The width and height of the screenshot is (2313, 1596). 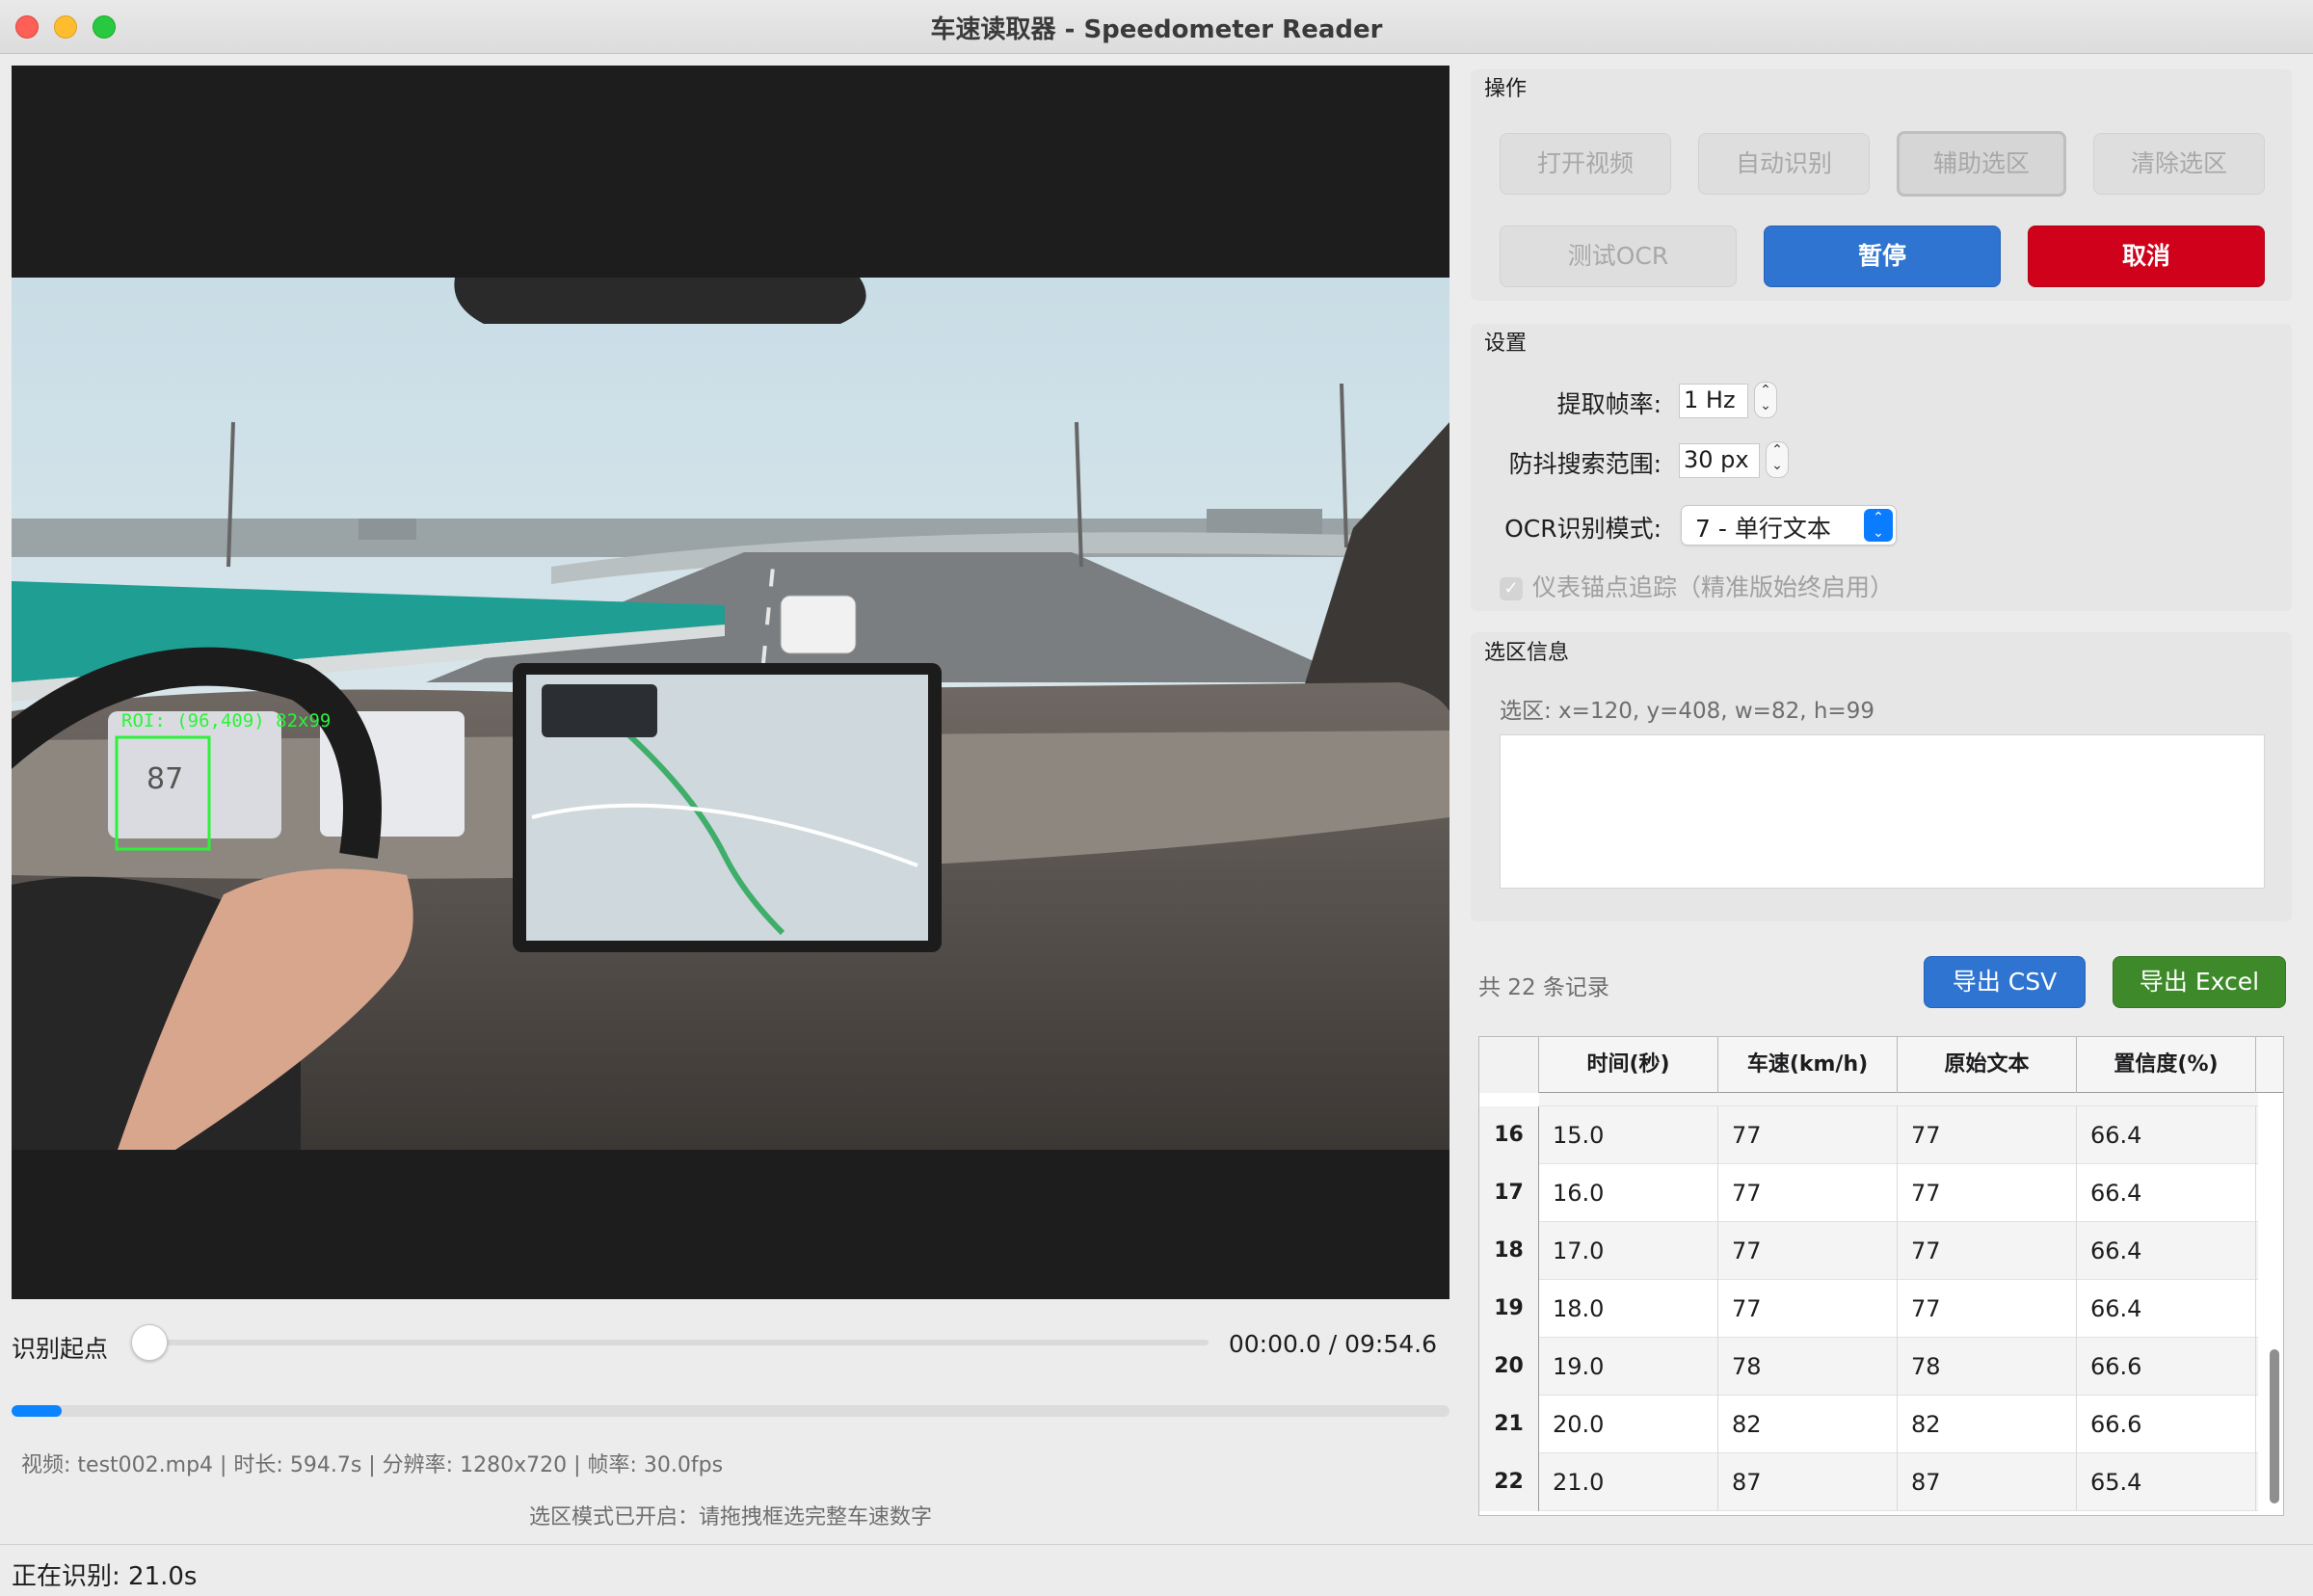 I want to click on auto-detect-button: 自动识别, so click(x=1784, y=164).